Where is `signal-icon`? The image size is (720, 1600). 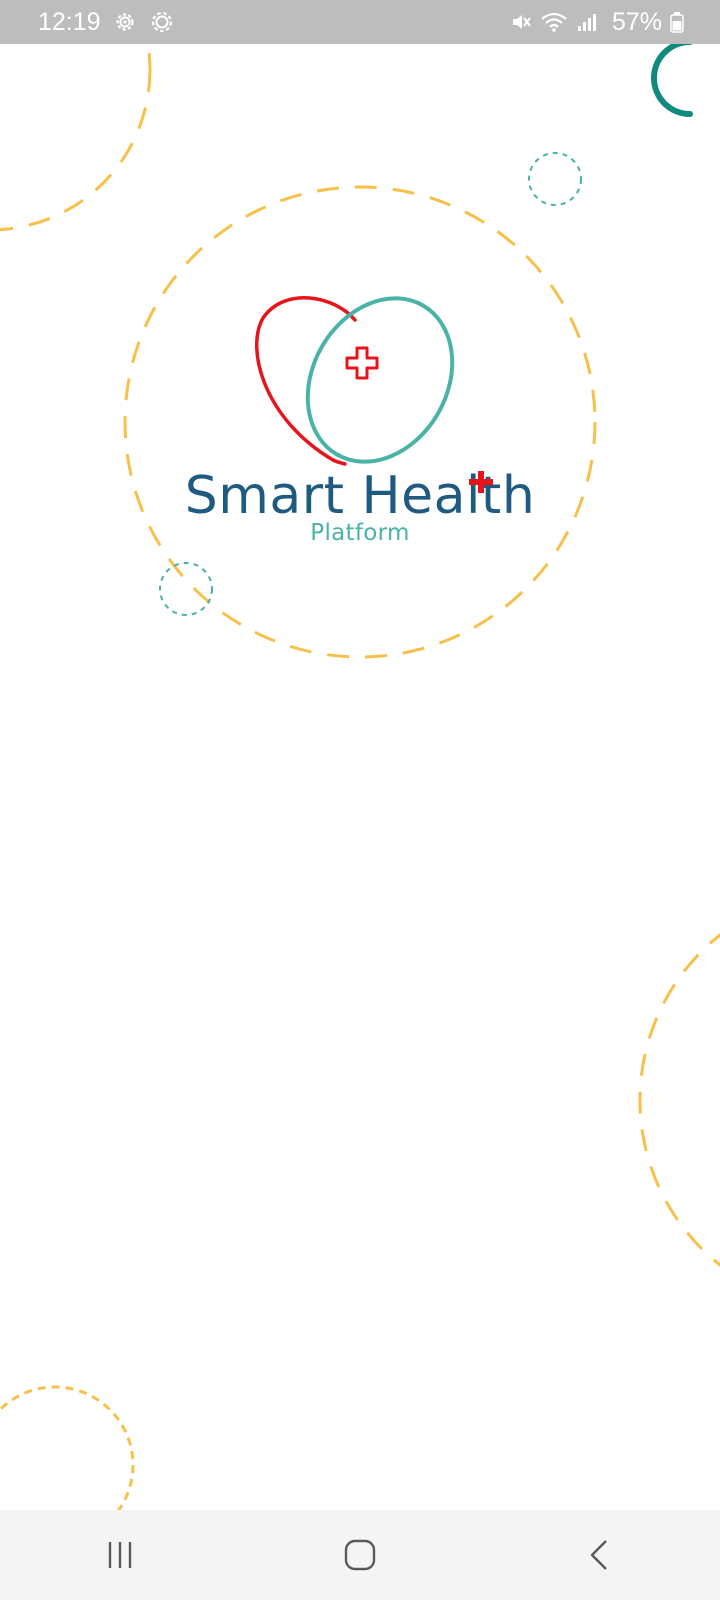
signal-icon is located at coordinates (587, 22).